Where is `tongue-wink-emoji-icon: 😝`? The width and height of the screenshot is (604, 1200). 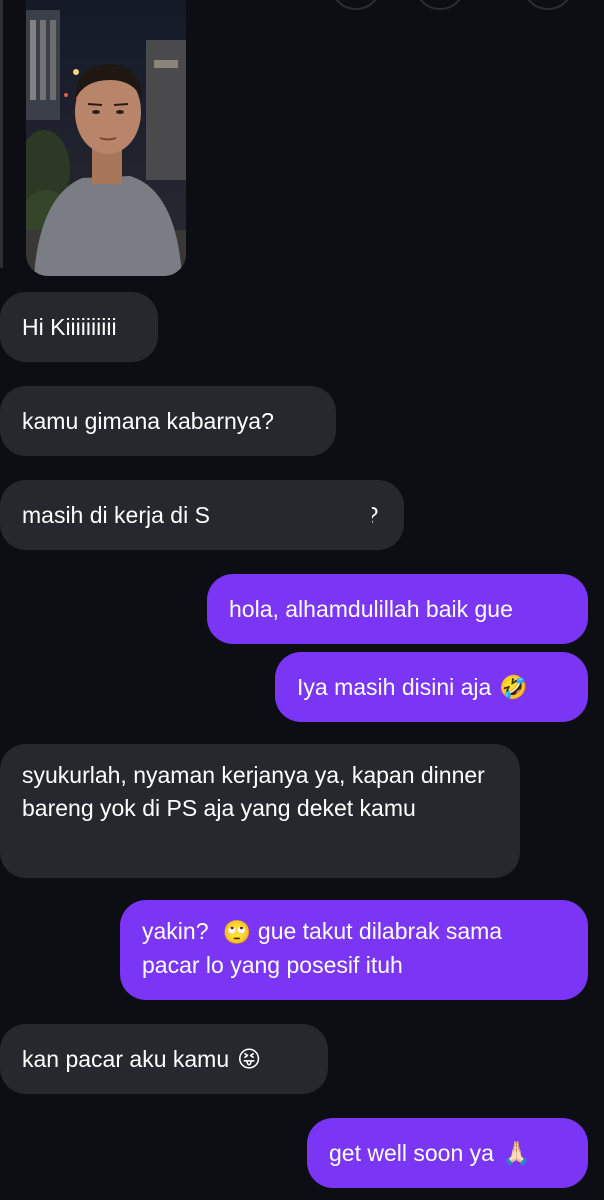
tongue-wink-emoji-icon: 😝 is located at coordinates (249, 1058).